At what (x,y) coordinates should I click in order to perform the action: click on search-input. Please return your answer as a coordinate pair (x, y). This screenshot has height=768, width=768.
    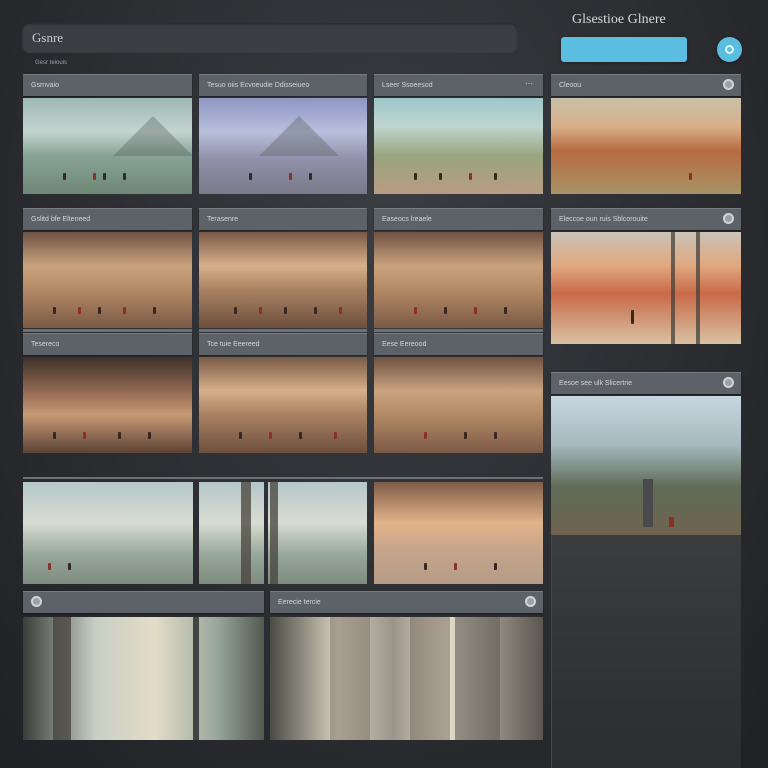
    Looking at the image, I should click on (267, 38).